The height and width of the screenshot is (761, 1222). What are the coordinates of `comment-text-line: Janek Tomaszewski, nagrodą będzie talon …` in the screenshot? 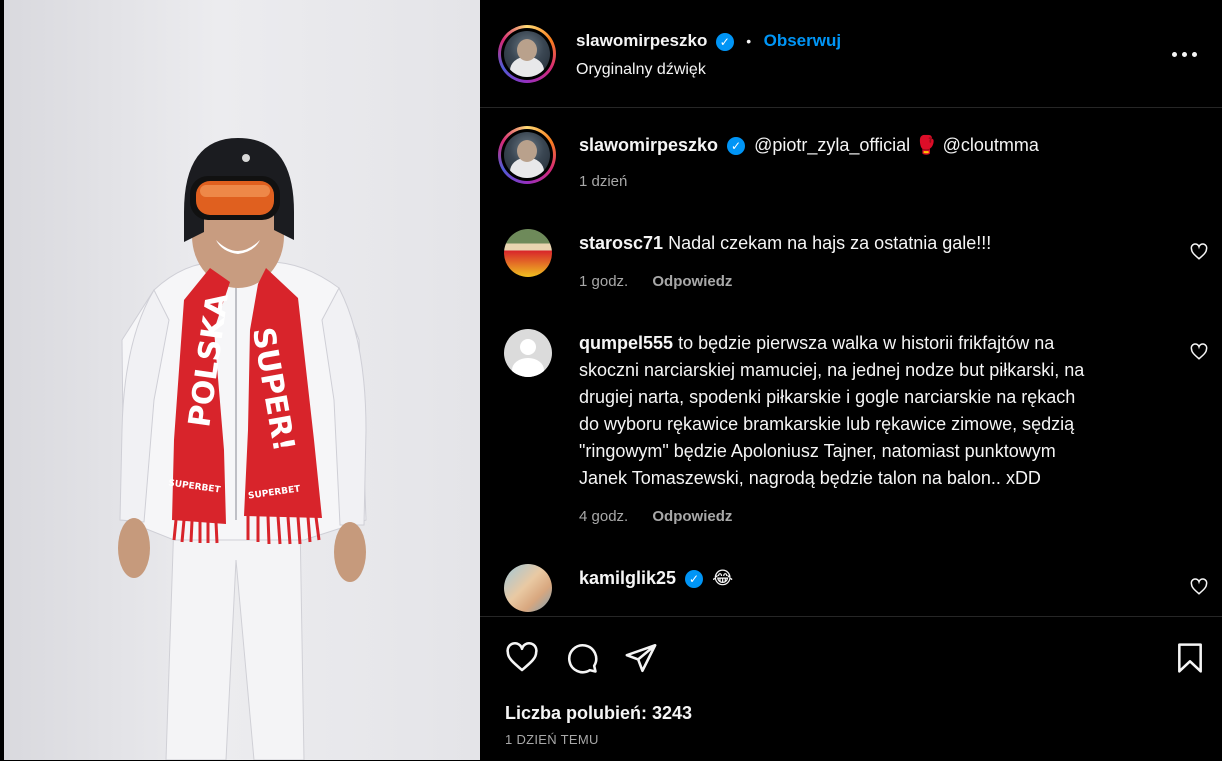 It's located at (810, 478).